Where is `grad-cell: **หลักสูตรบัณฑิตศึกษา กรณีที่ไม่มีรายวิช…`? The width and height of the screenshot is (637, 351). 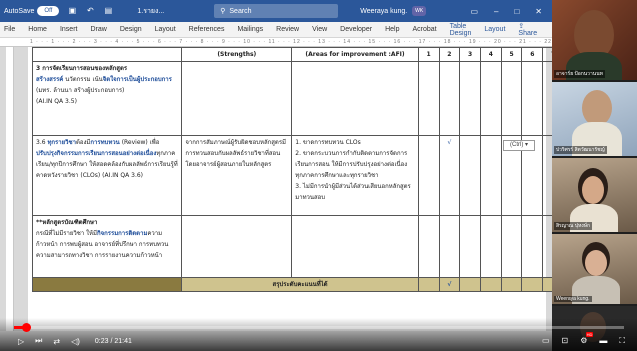 grad-cell: **หลักสูตรบัณฑิตศึกษา กรณีที่ไม่มีรายวิช… is located at coordinates (107, 246).